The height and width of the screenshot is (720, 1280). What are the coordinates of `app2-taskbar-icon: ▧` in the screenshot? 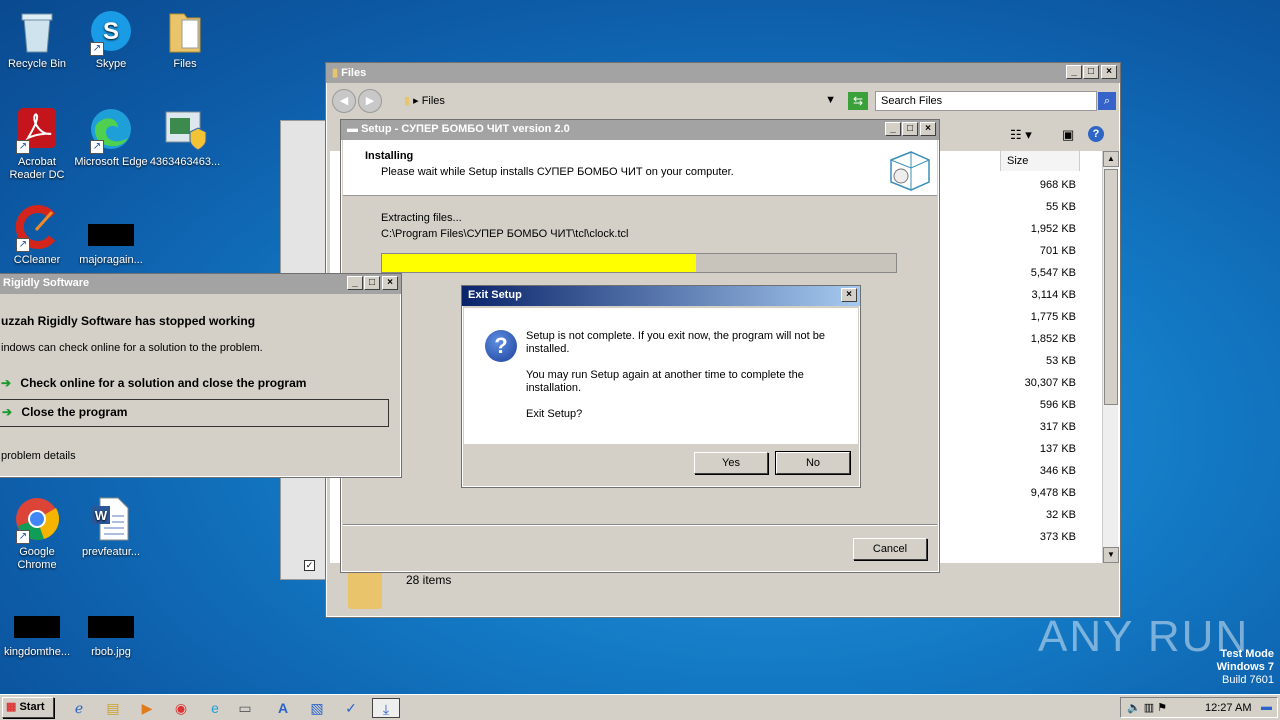 It's located at (317, 708).